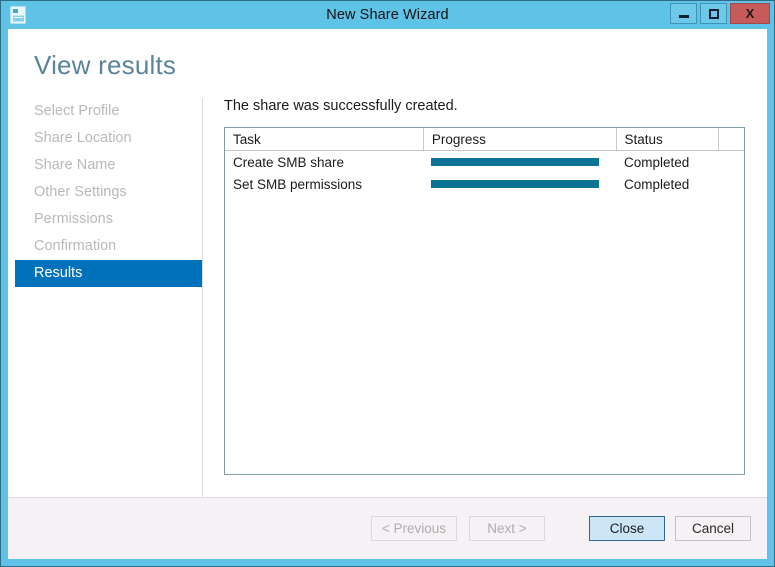 This screenshot has width=775, height=567. I want to click on nav-item-select-profile: Select Profile, so click(108, 111).